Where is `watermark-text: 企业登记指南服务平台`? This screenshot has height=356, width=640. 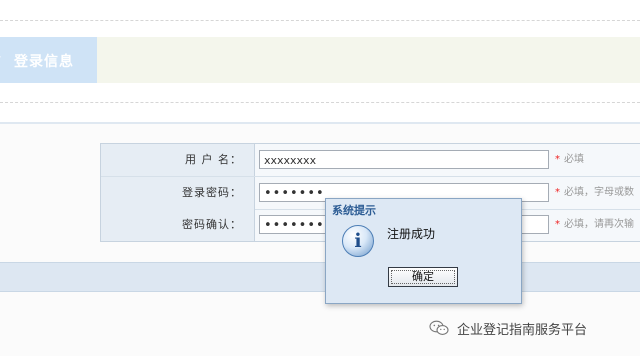
watermark-text: 企业登记指南服务平台 is located at coordinates (522, 330).